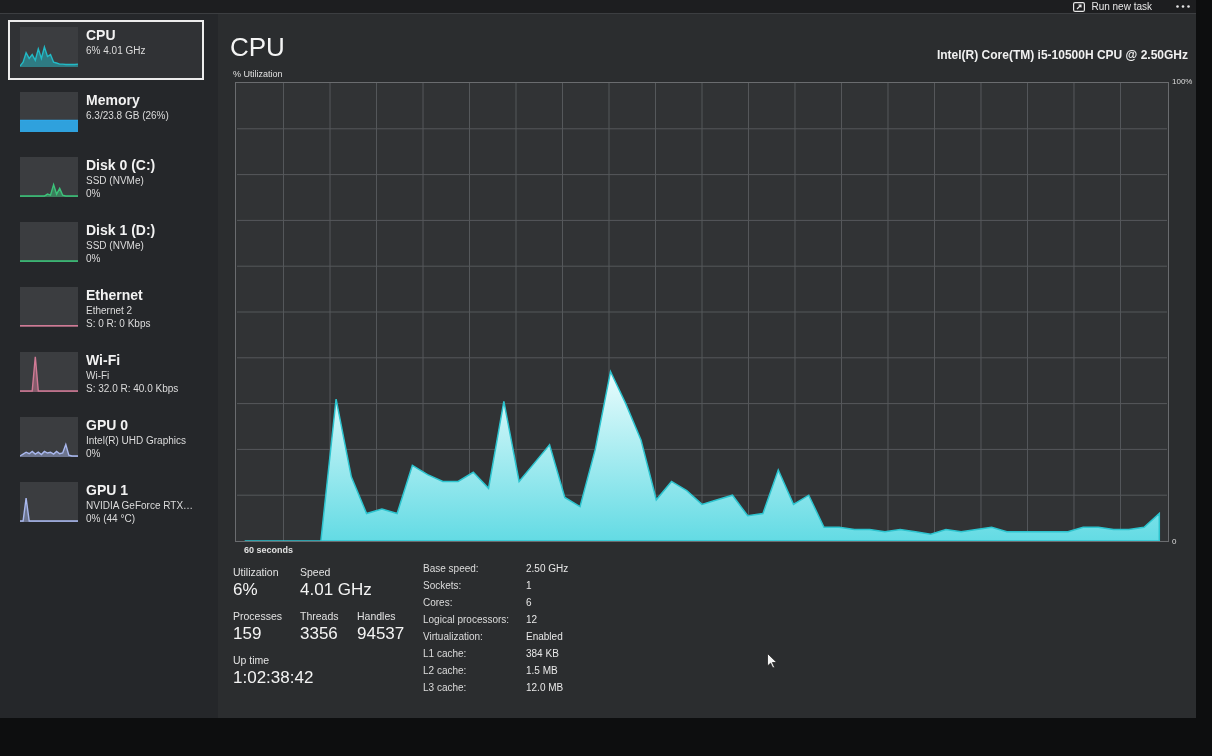 The width and height of the screenshot is (1212, 756). What do you see at coordinates (256, 572) in the screenshot?
I see `stat-label: Utilization` at bounding box center [256, 572].